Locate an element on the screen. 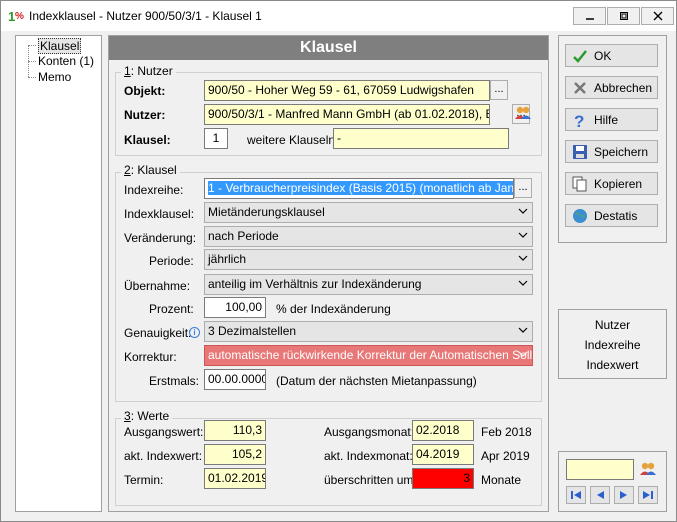 The height and width of the screenshot is (522, 677). ausgangsmonat-label: Ausgangsmonat: is located at coordinates (369, 432).